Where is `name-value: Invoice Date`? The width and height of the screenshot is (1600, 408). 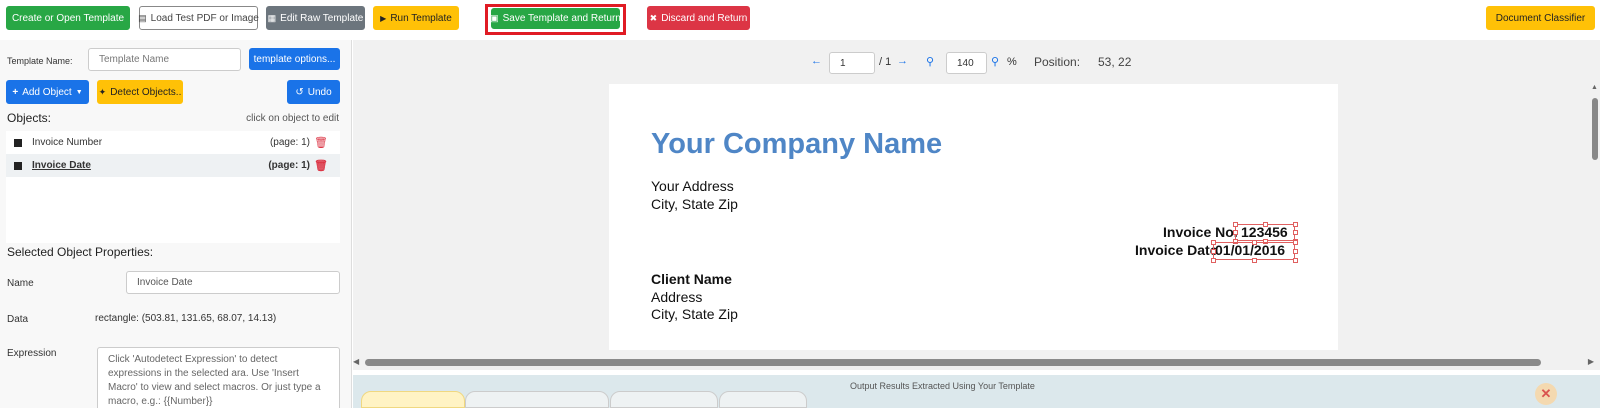
name-value: Invoice Date is located at coordinates (165, 282).